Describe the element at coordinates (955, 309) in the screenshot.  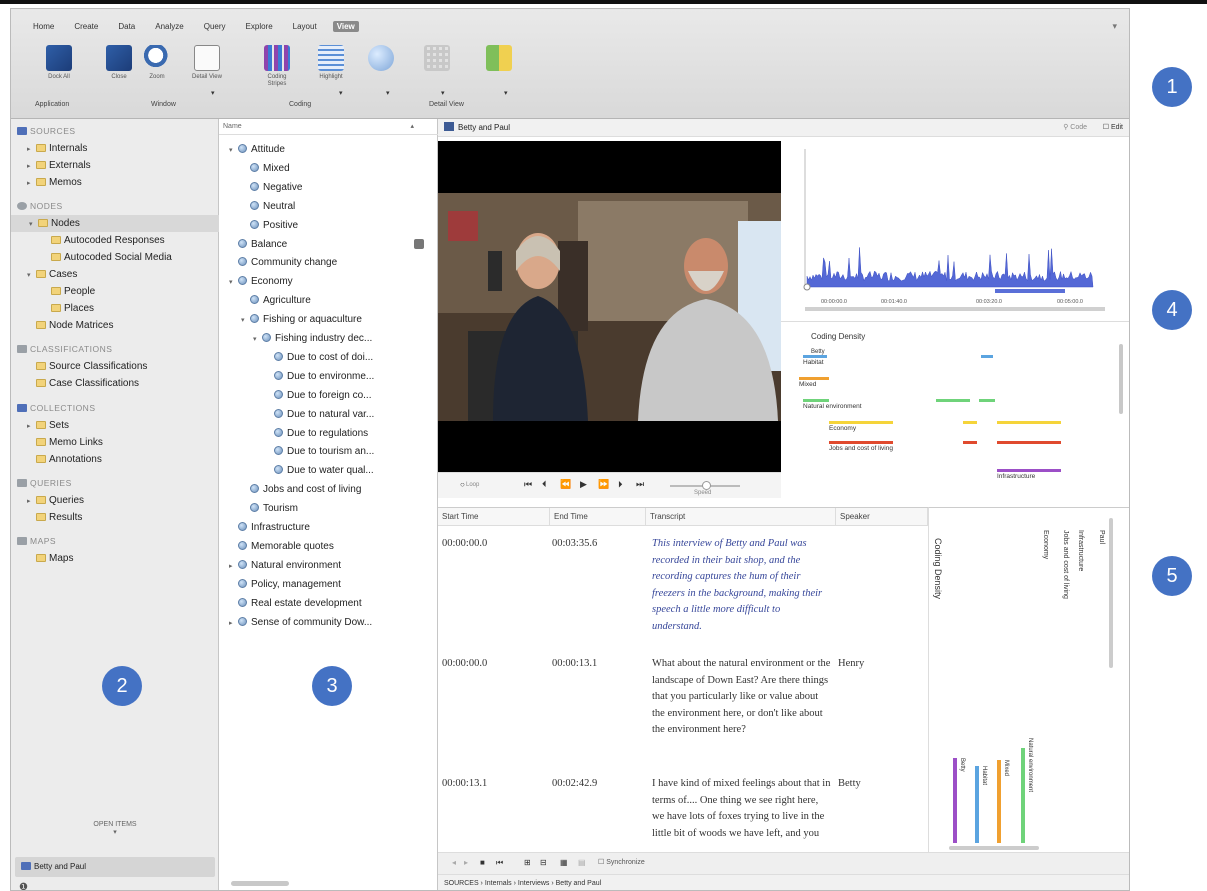
I see `timeline-scrollbar` at that location.